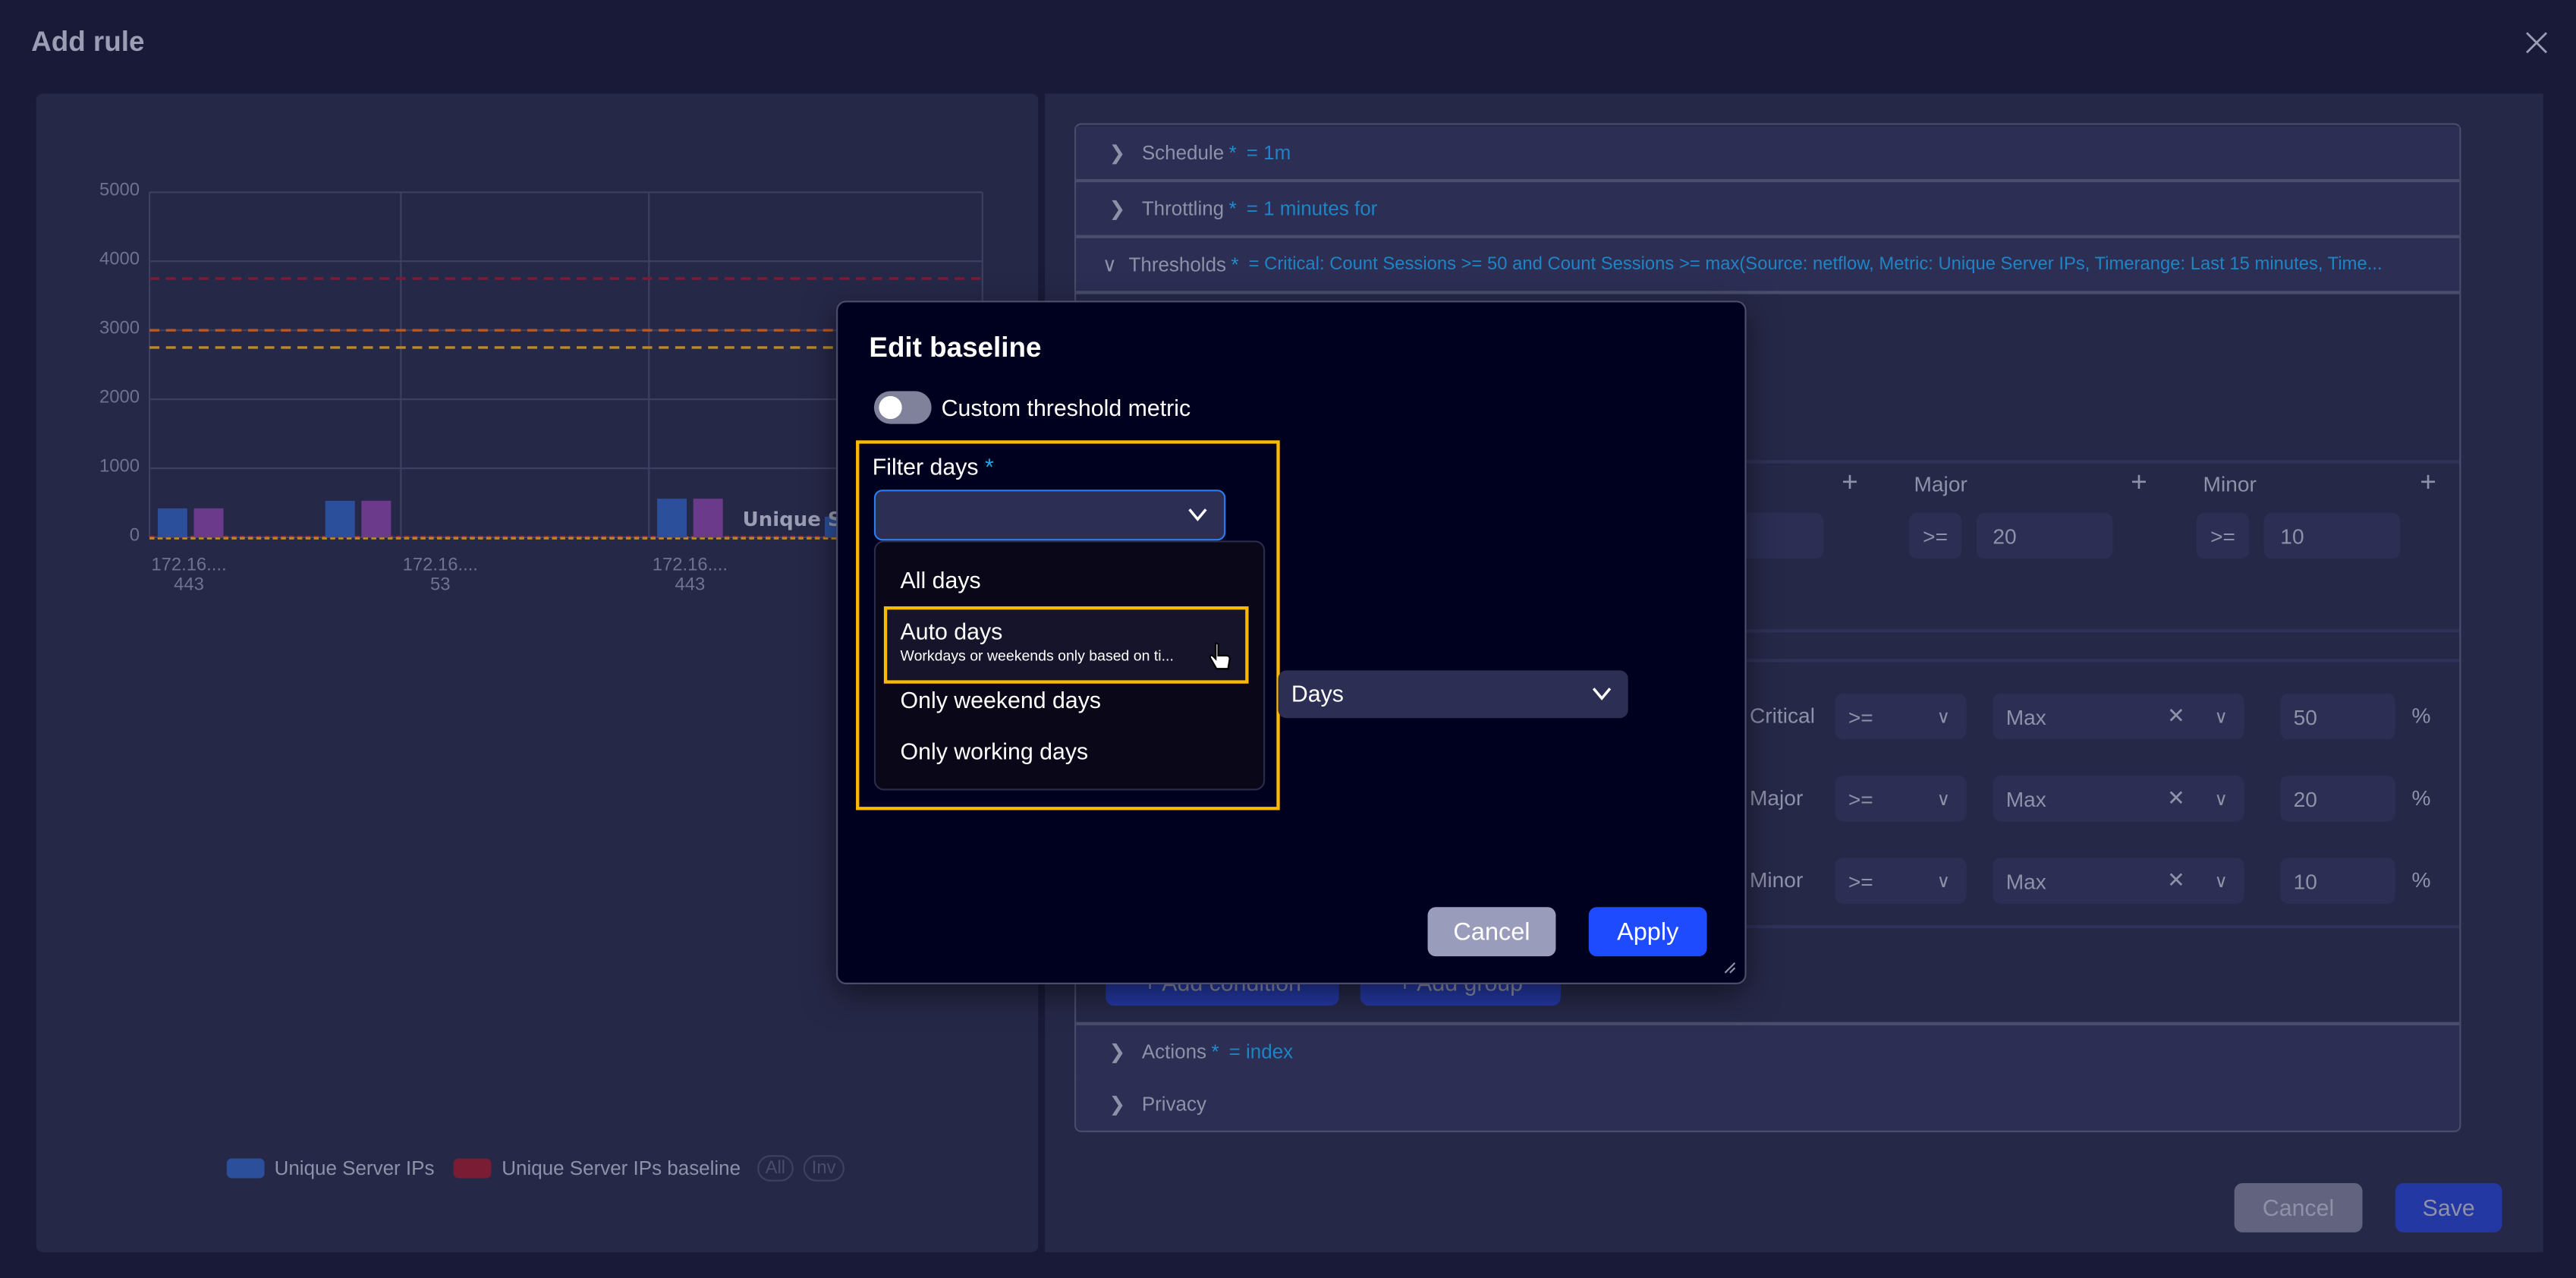 This screenshot has height=1278, width=2576. I want to click on y-tick-label: 5000, so click(119, 191).